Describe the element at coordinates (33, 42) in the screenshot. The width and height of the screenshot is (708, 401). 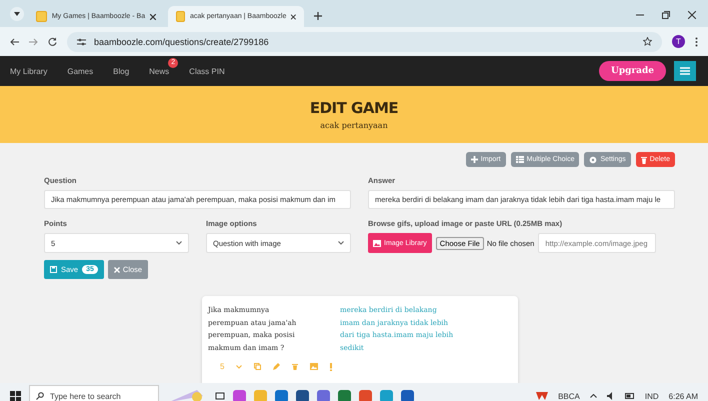
I see `forward-icon` at that location.